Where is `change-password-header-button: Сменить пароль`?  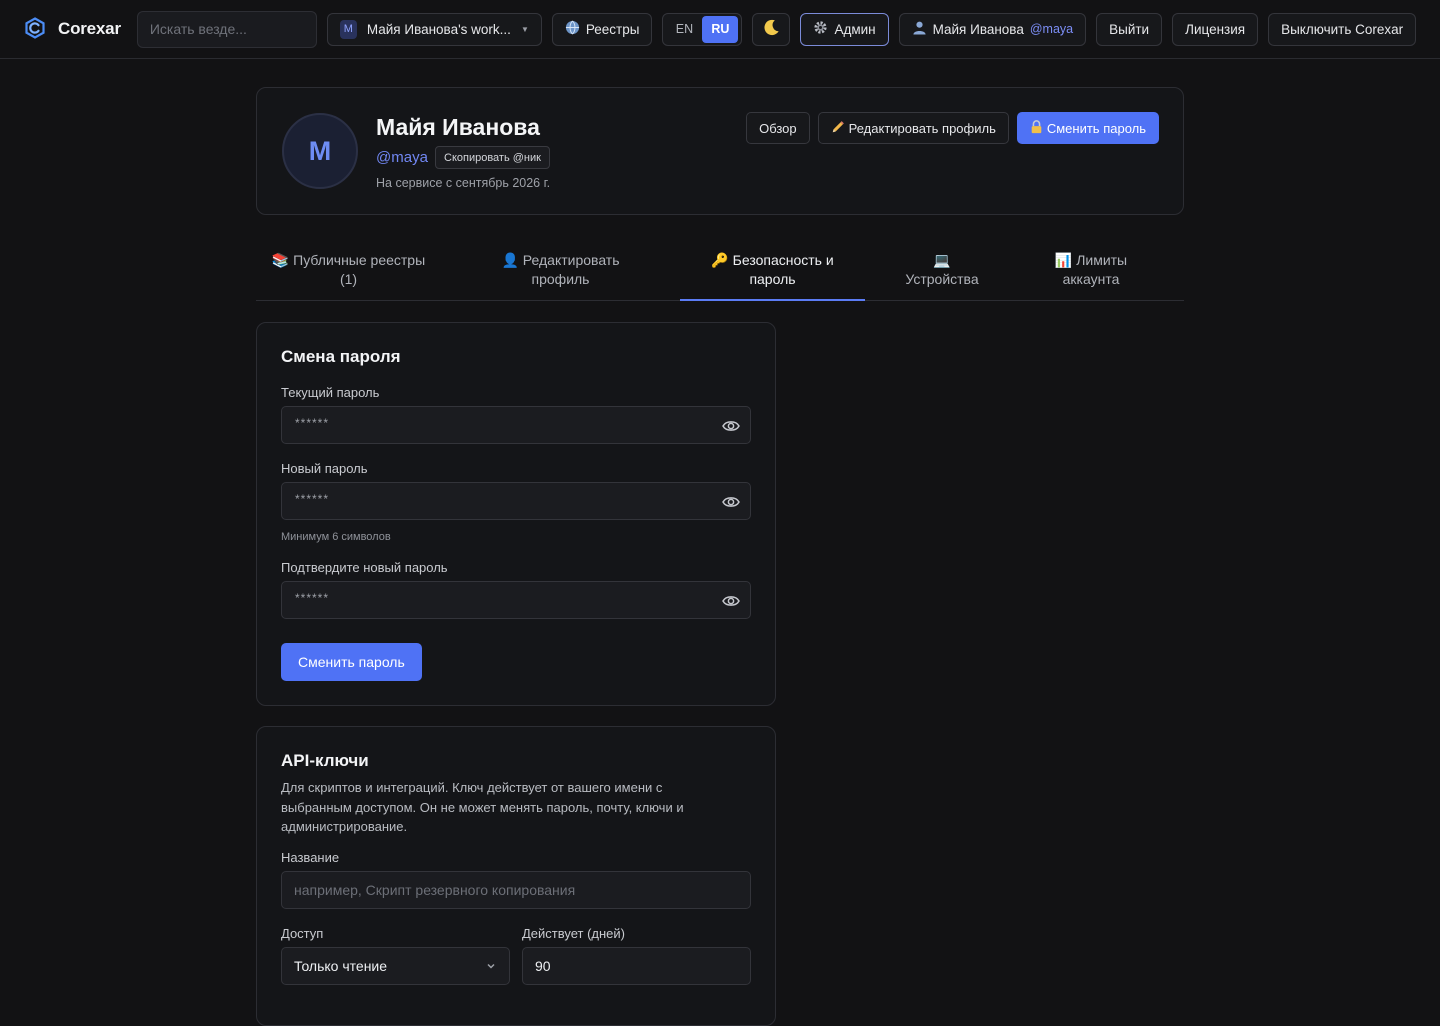 change-password-header-button: Сменить пароль is located at coordinates (1087, 128).